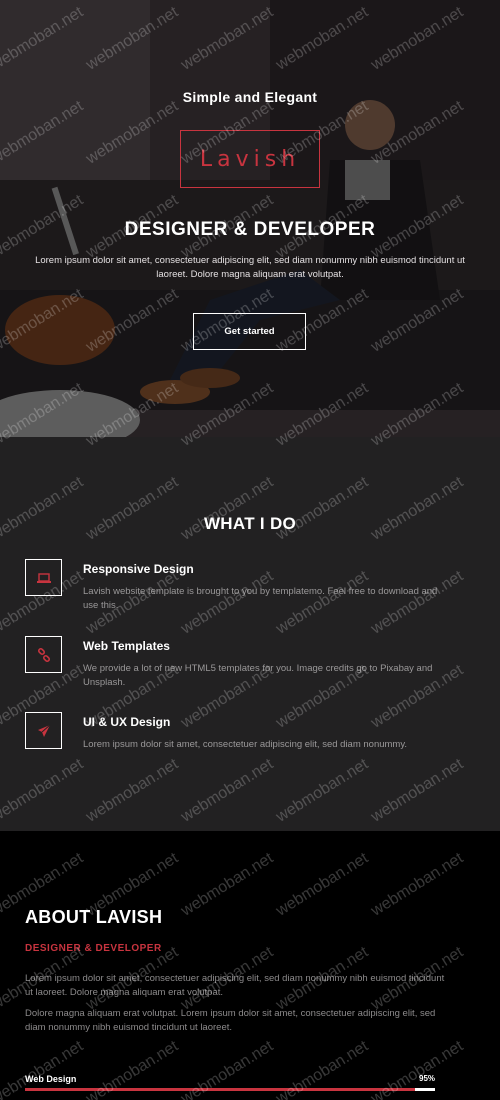  I want to click on hero-tagline: Simple and Elegant, so click(250, 97).